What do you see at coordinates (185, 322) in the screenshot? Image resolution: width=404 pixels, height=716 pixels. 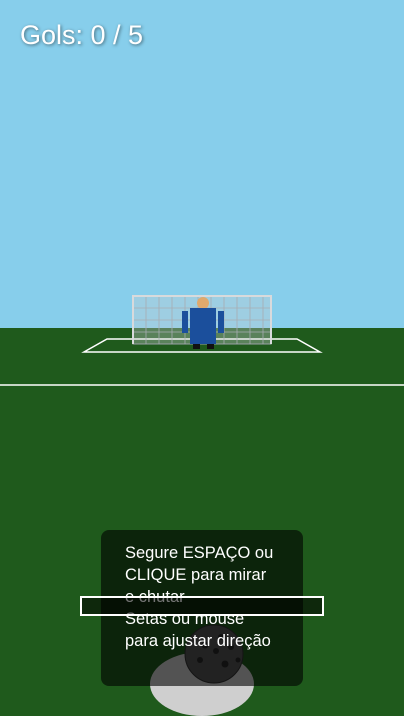 I see `goalkeeper-left-arm` at bounding box center [185, 322].